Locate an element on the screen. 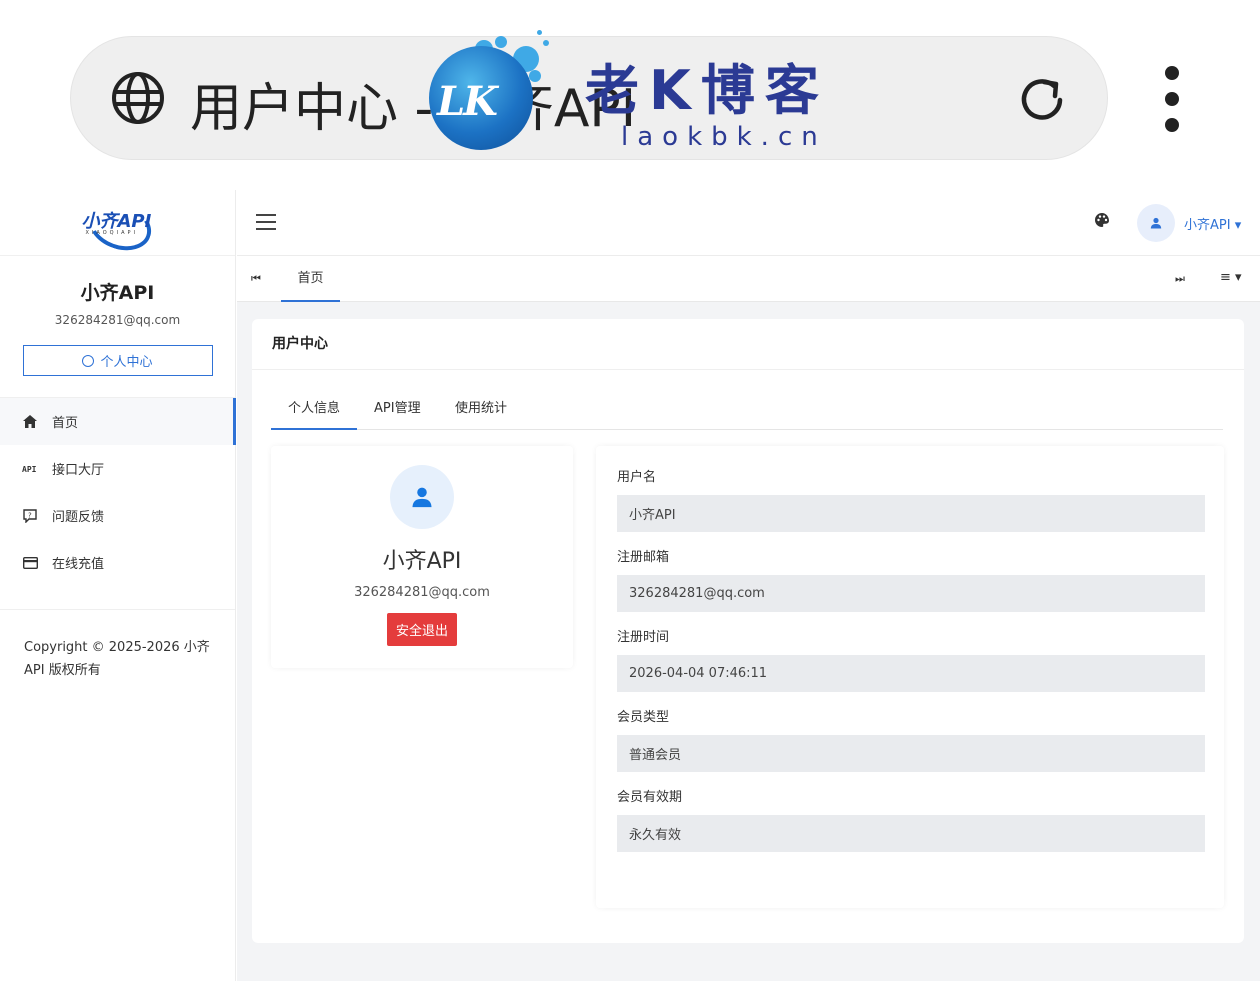 This screenshot has height=981, width=1260. watermark-logo: LK 老K博客 laokbk.cn is located at coordinates (640, 95).